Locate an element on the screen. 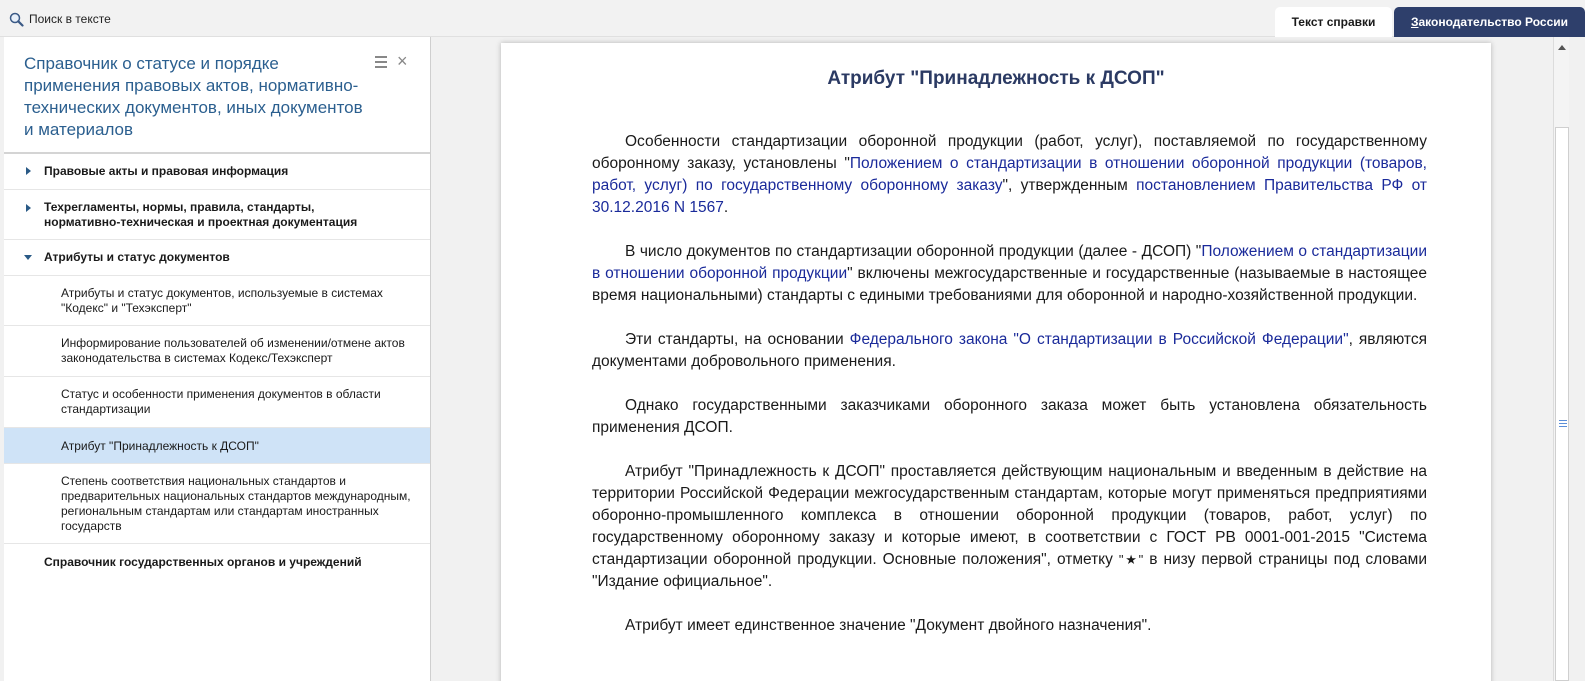 This screenshot has width=1585, height=681. scrollbar-thumb is located at coordinates (1562, 404).